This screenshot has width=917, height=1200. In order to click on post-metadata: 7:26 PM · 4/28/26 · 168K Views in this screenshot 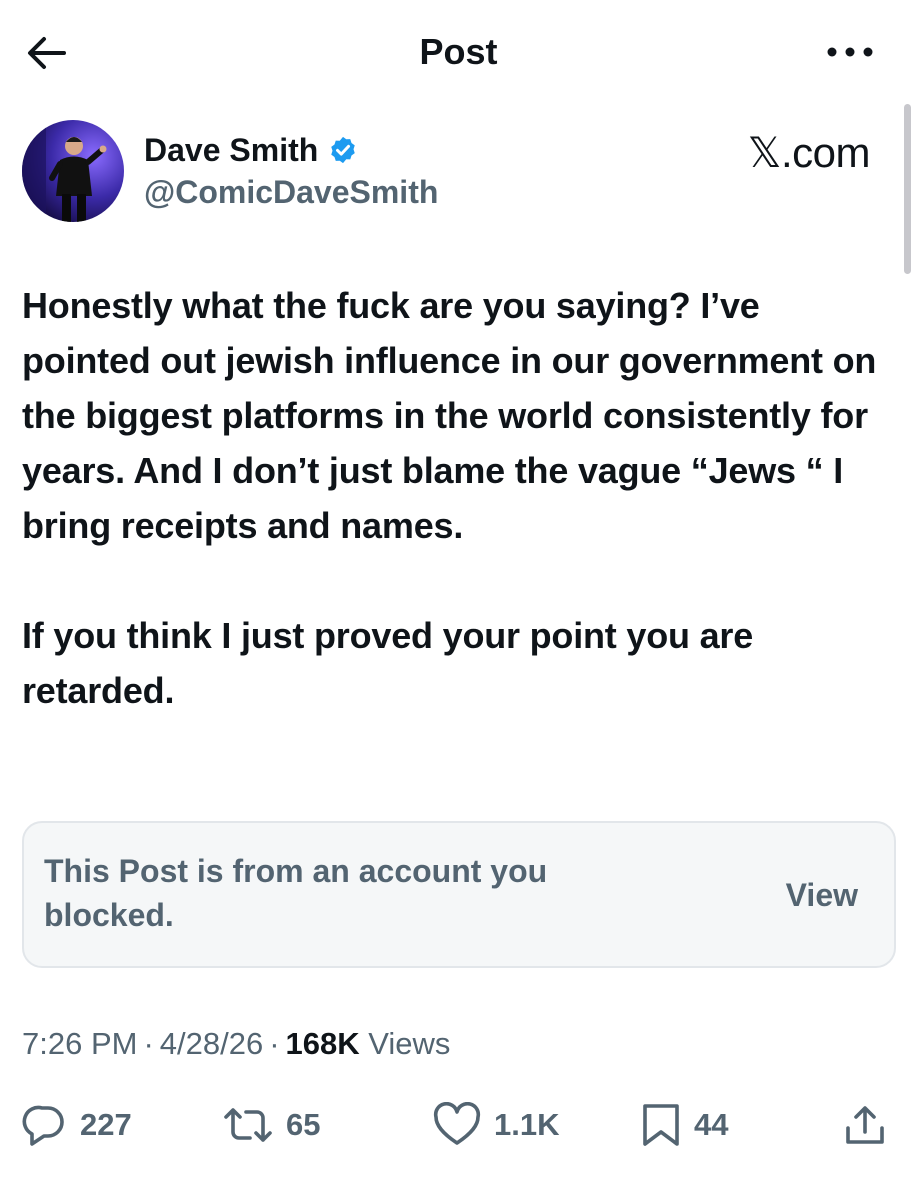, I will do `click(236, 1044)`.